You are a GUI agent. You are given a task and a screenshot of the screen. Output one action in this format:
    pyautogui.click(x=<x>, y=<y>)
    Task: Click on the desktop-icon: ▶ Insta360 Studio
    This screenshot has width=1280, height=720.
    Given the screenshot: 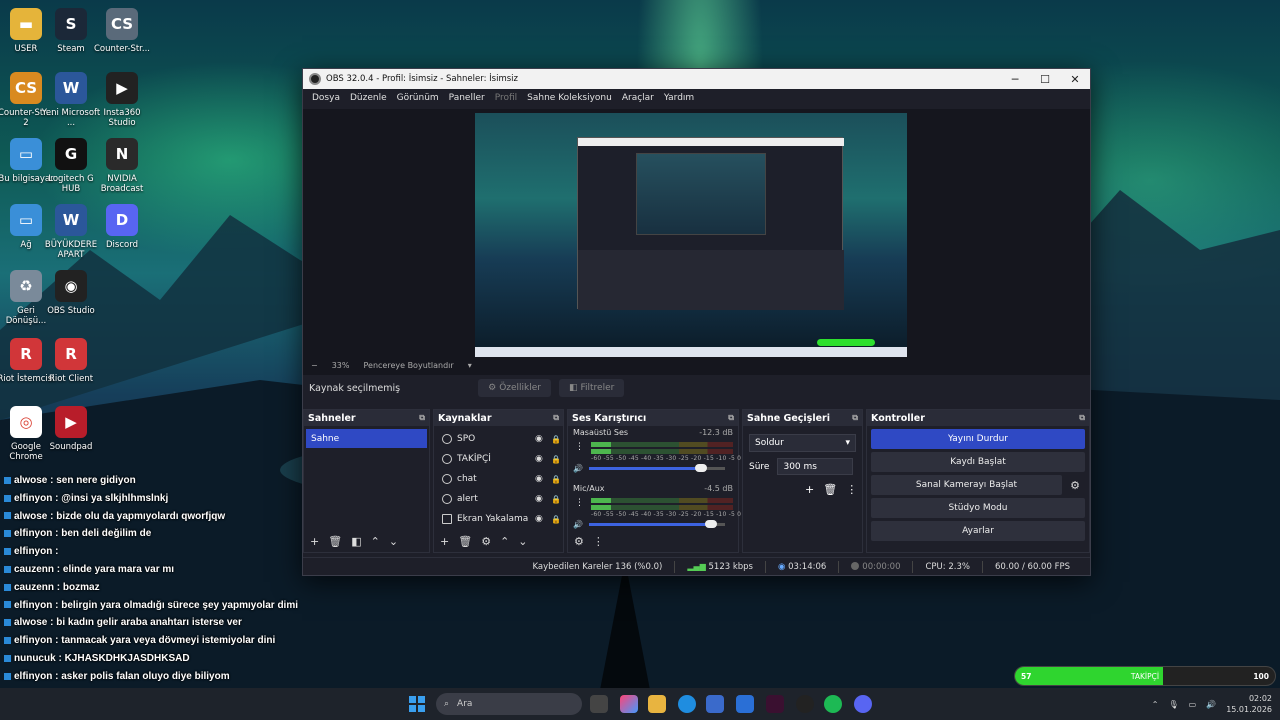 What is the action you would take?
    pyautogui.click(x=122, y=100)
    